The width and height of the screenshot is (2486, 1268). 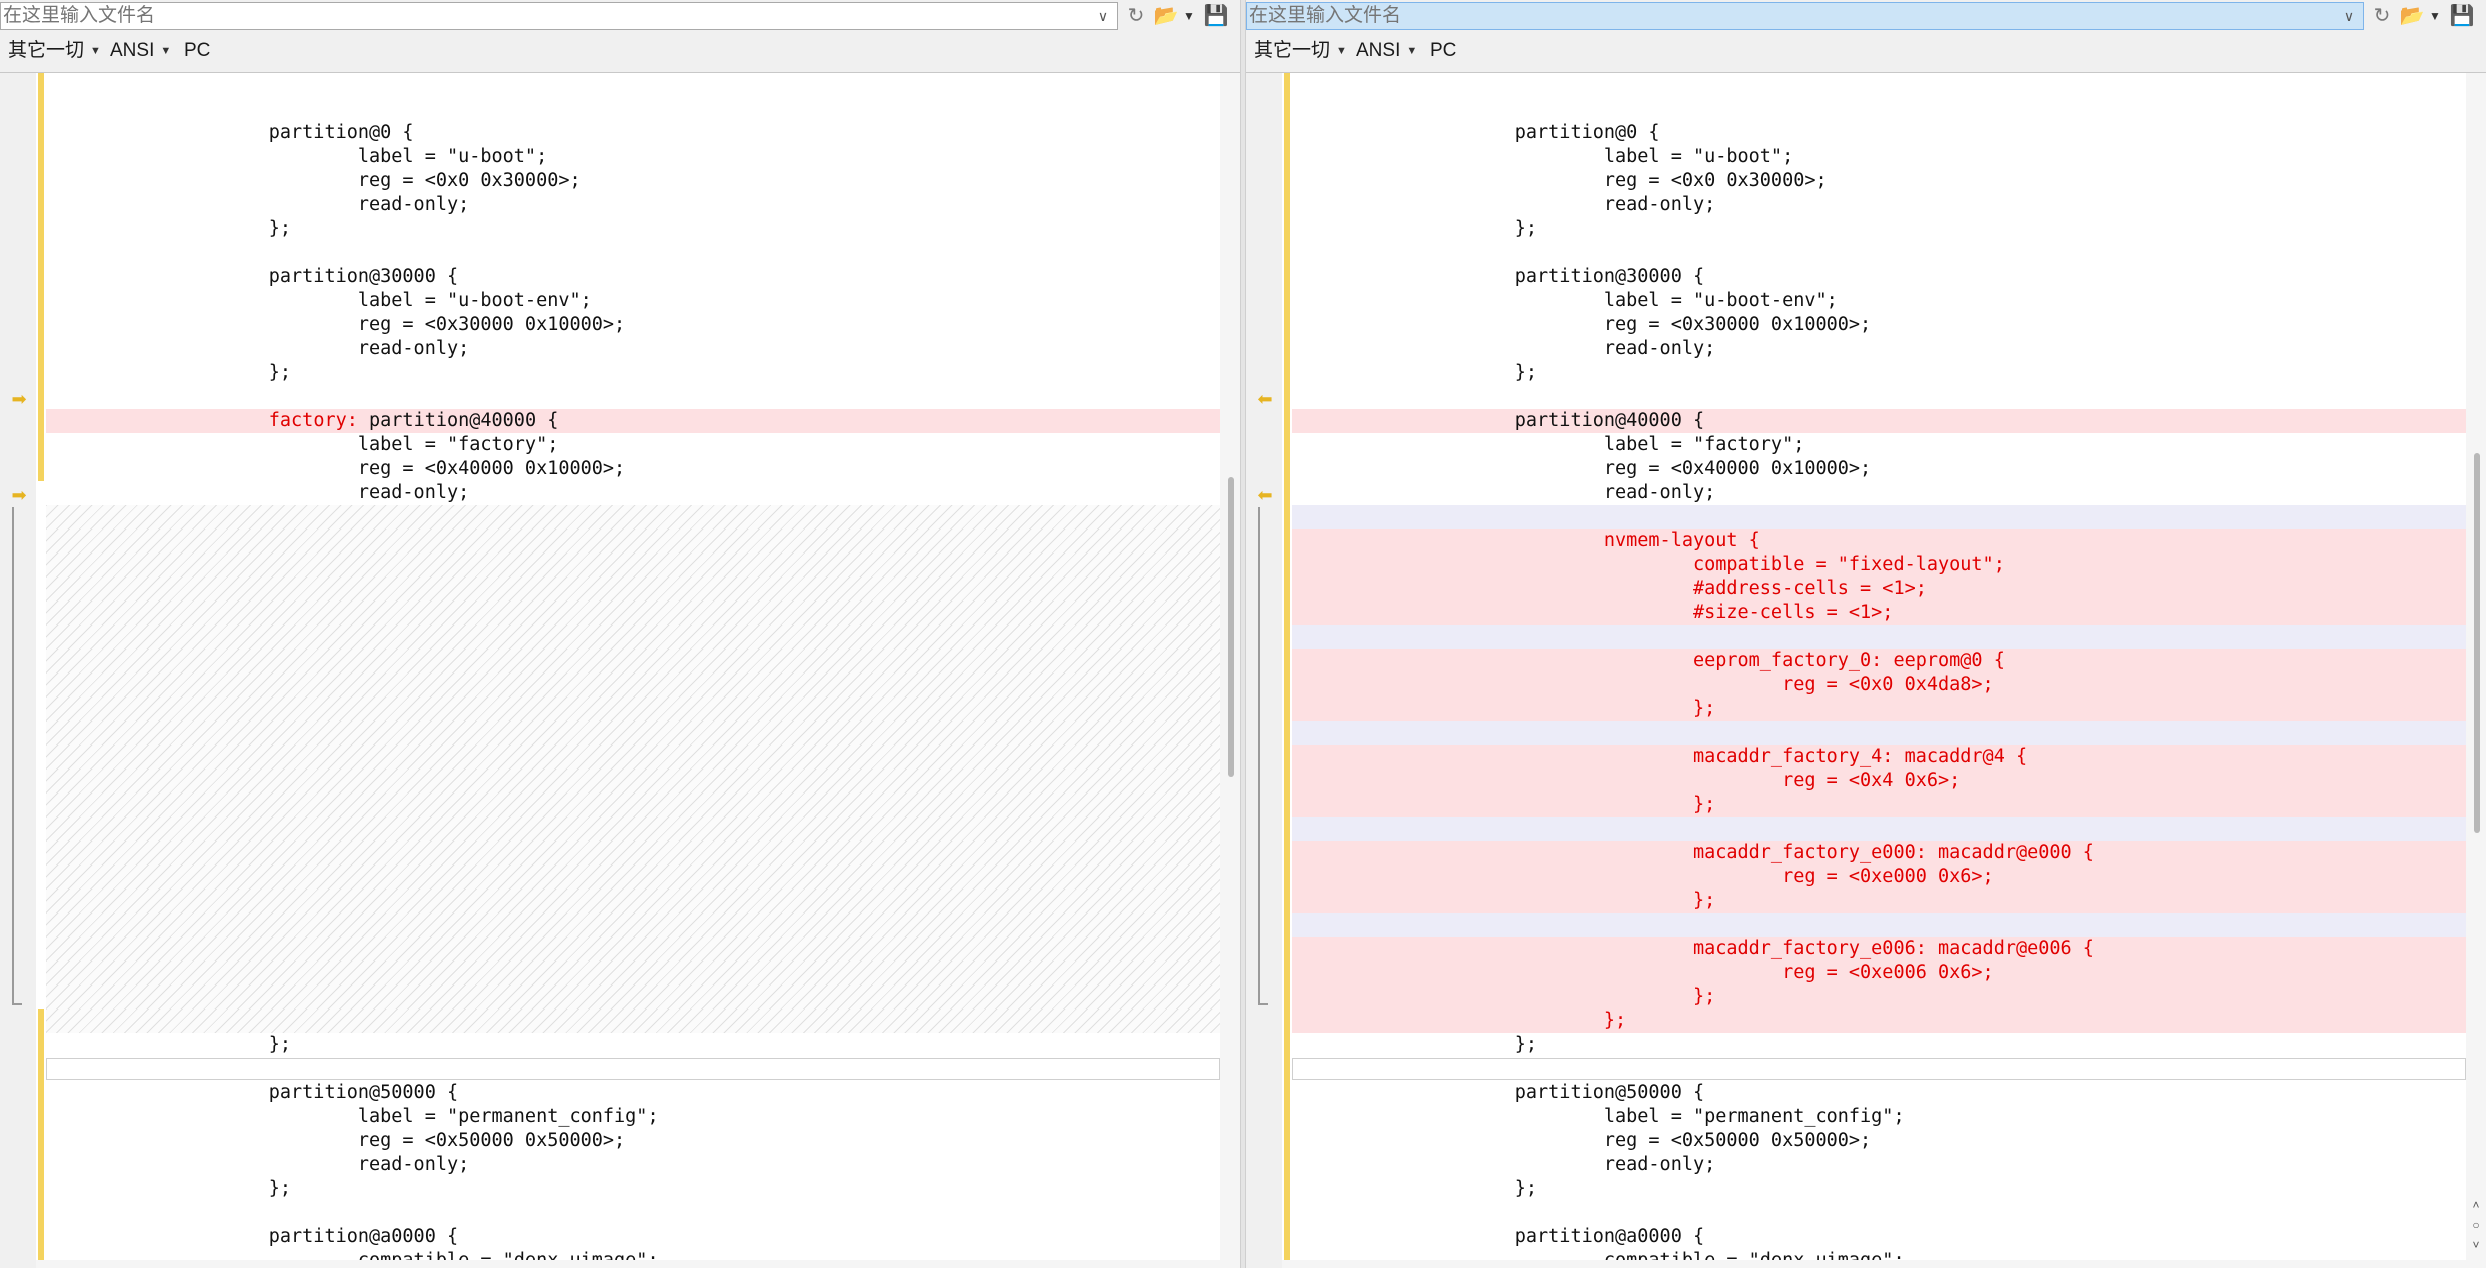 What do you see at coordinates (1879, 781) in the screenshot?
I see `code-line: reg = <0x4 0x6>;` at bounding box center [1879, 781].